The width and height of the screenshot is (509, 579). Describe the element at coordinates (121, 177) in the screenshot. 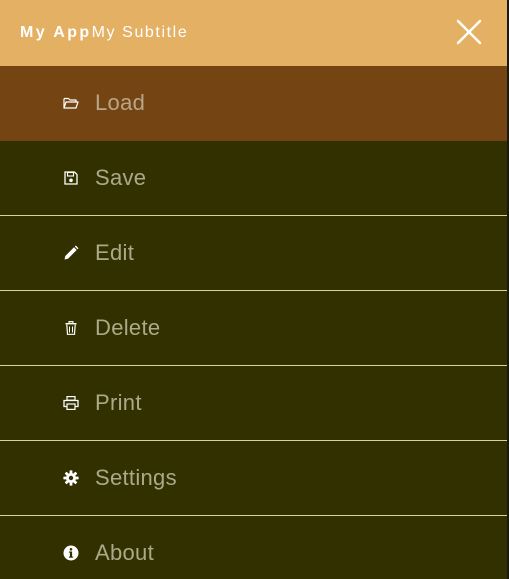

I see `menu-item-label: Save` at that location.